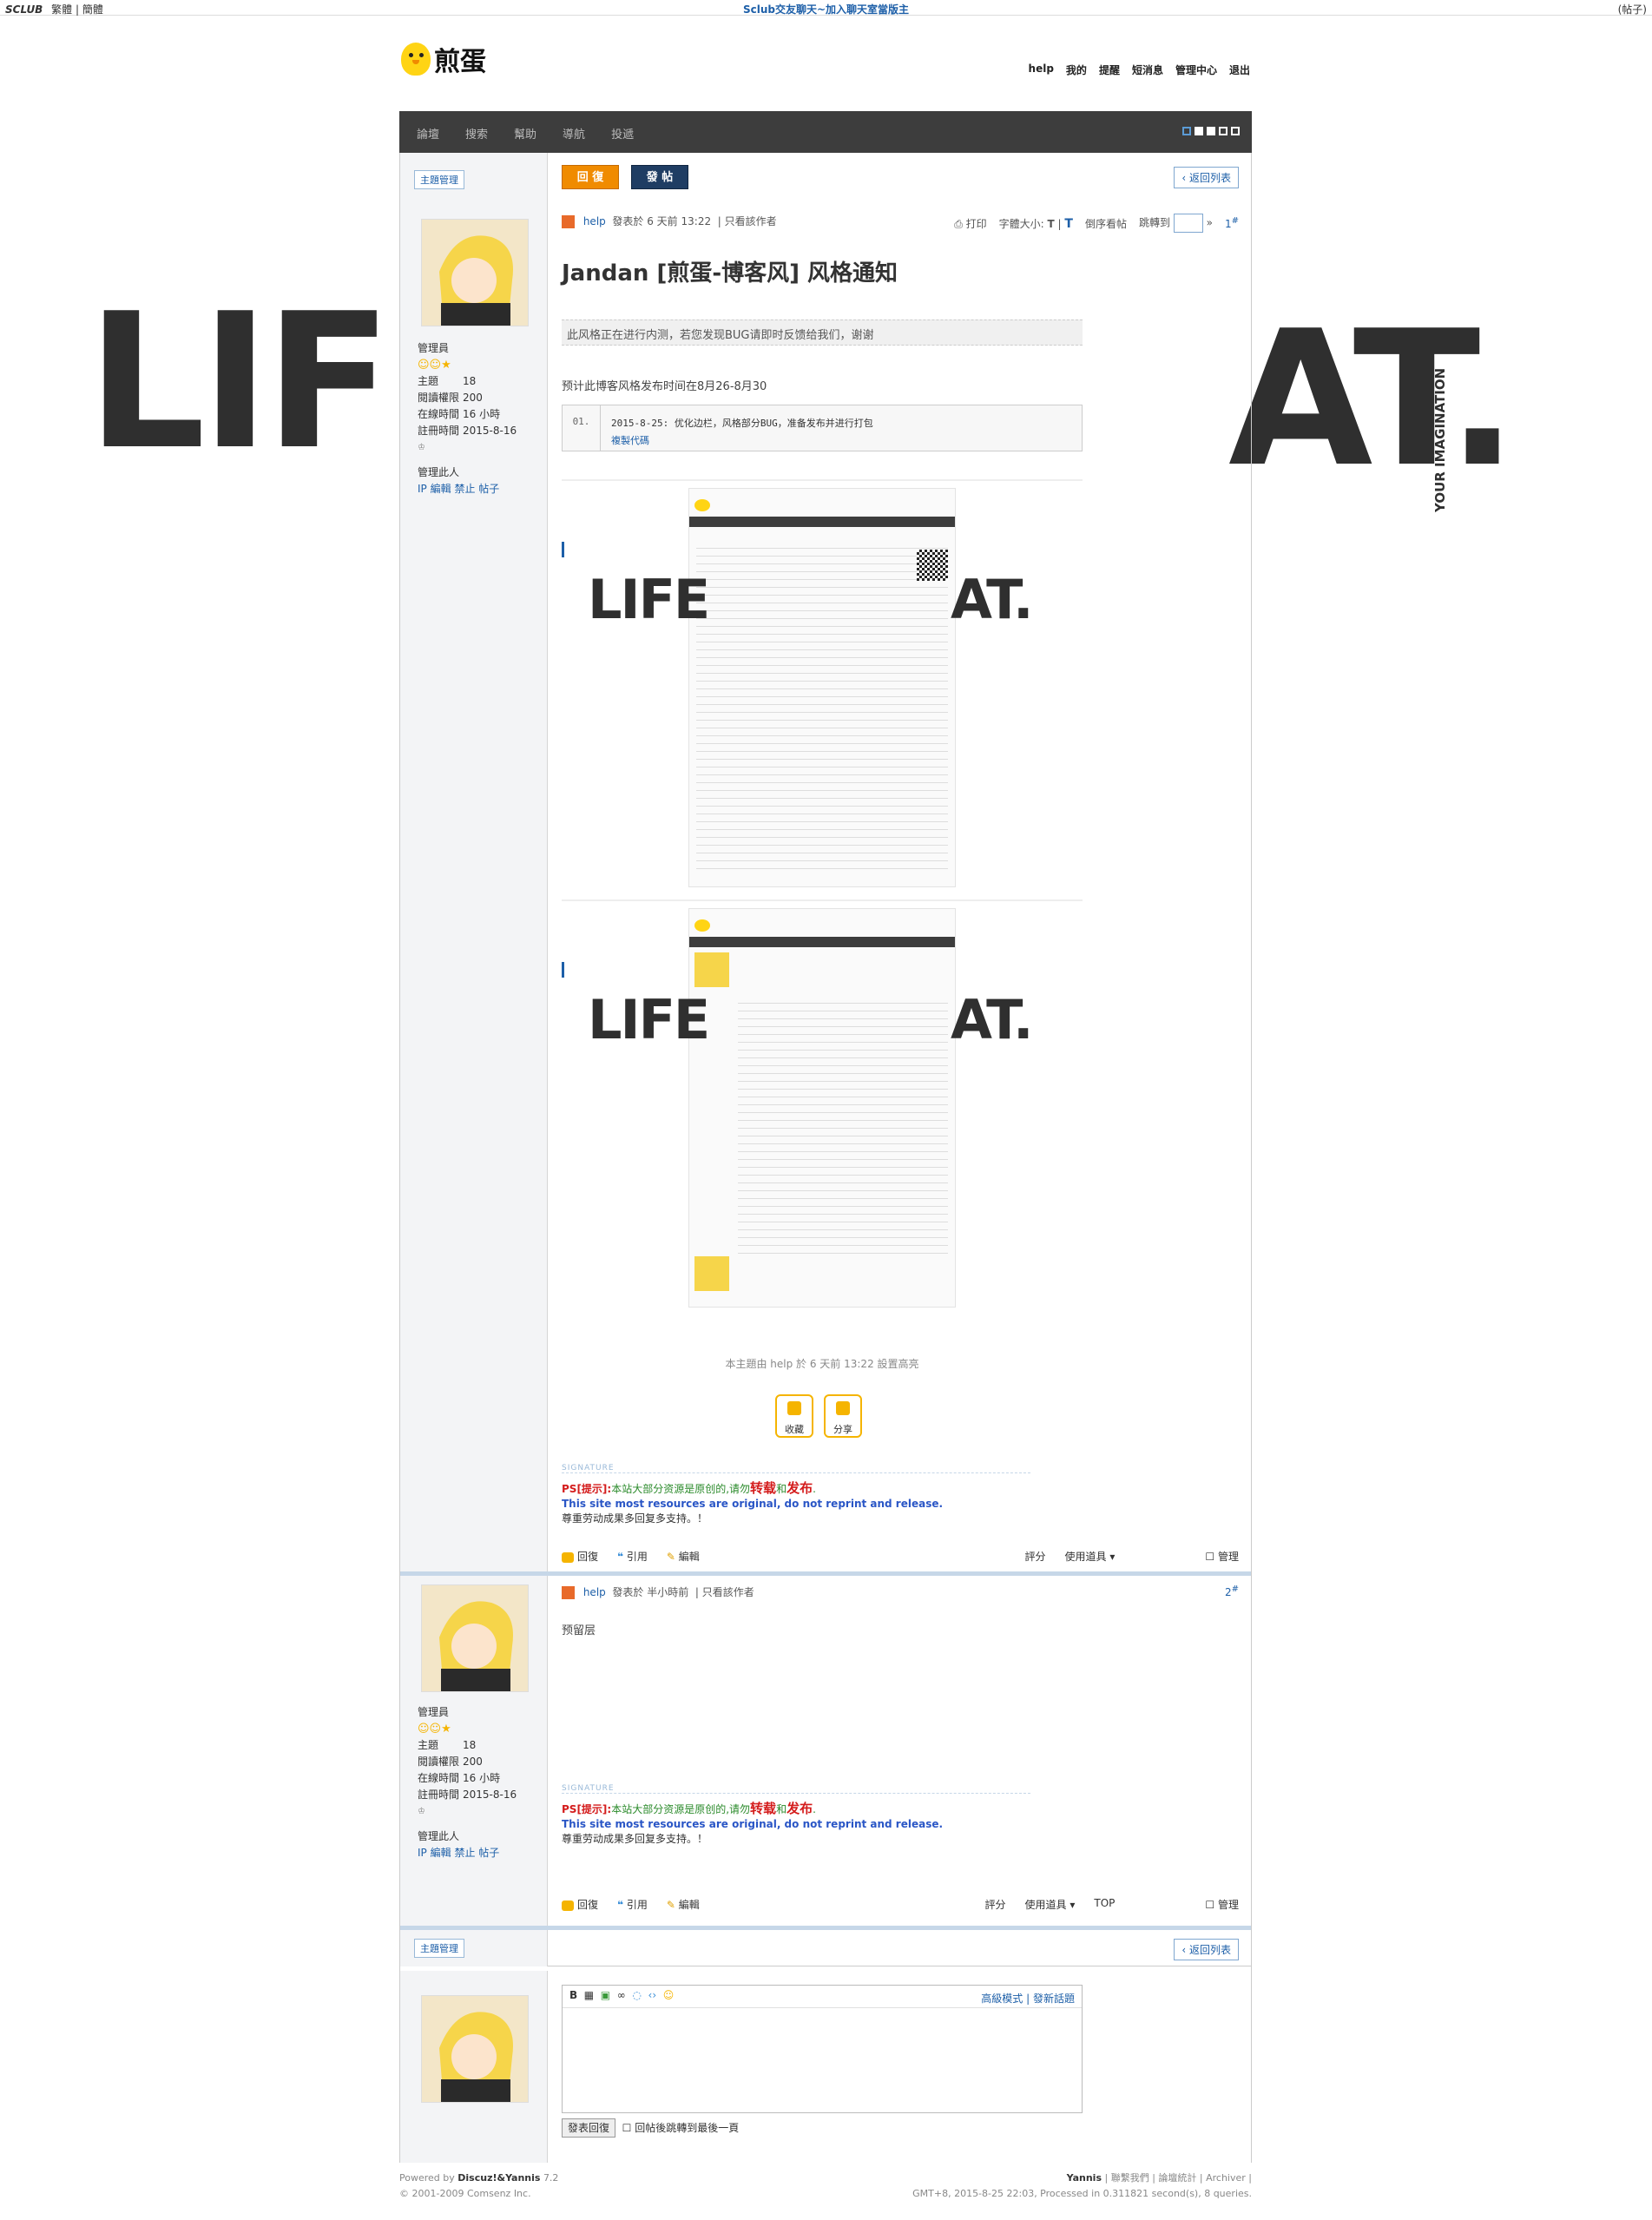  I want to click on copy-code-link: 複製代碼, so click(630, 440).